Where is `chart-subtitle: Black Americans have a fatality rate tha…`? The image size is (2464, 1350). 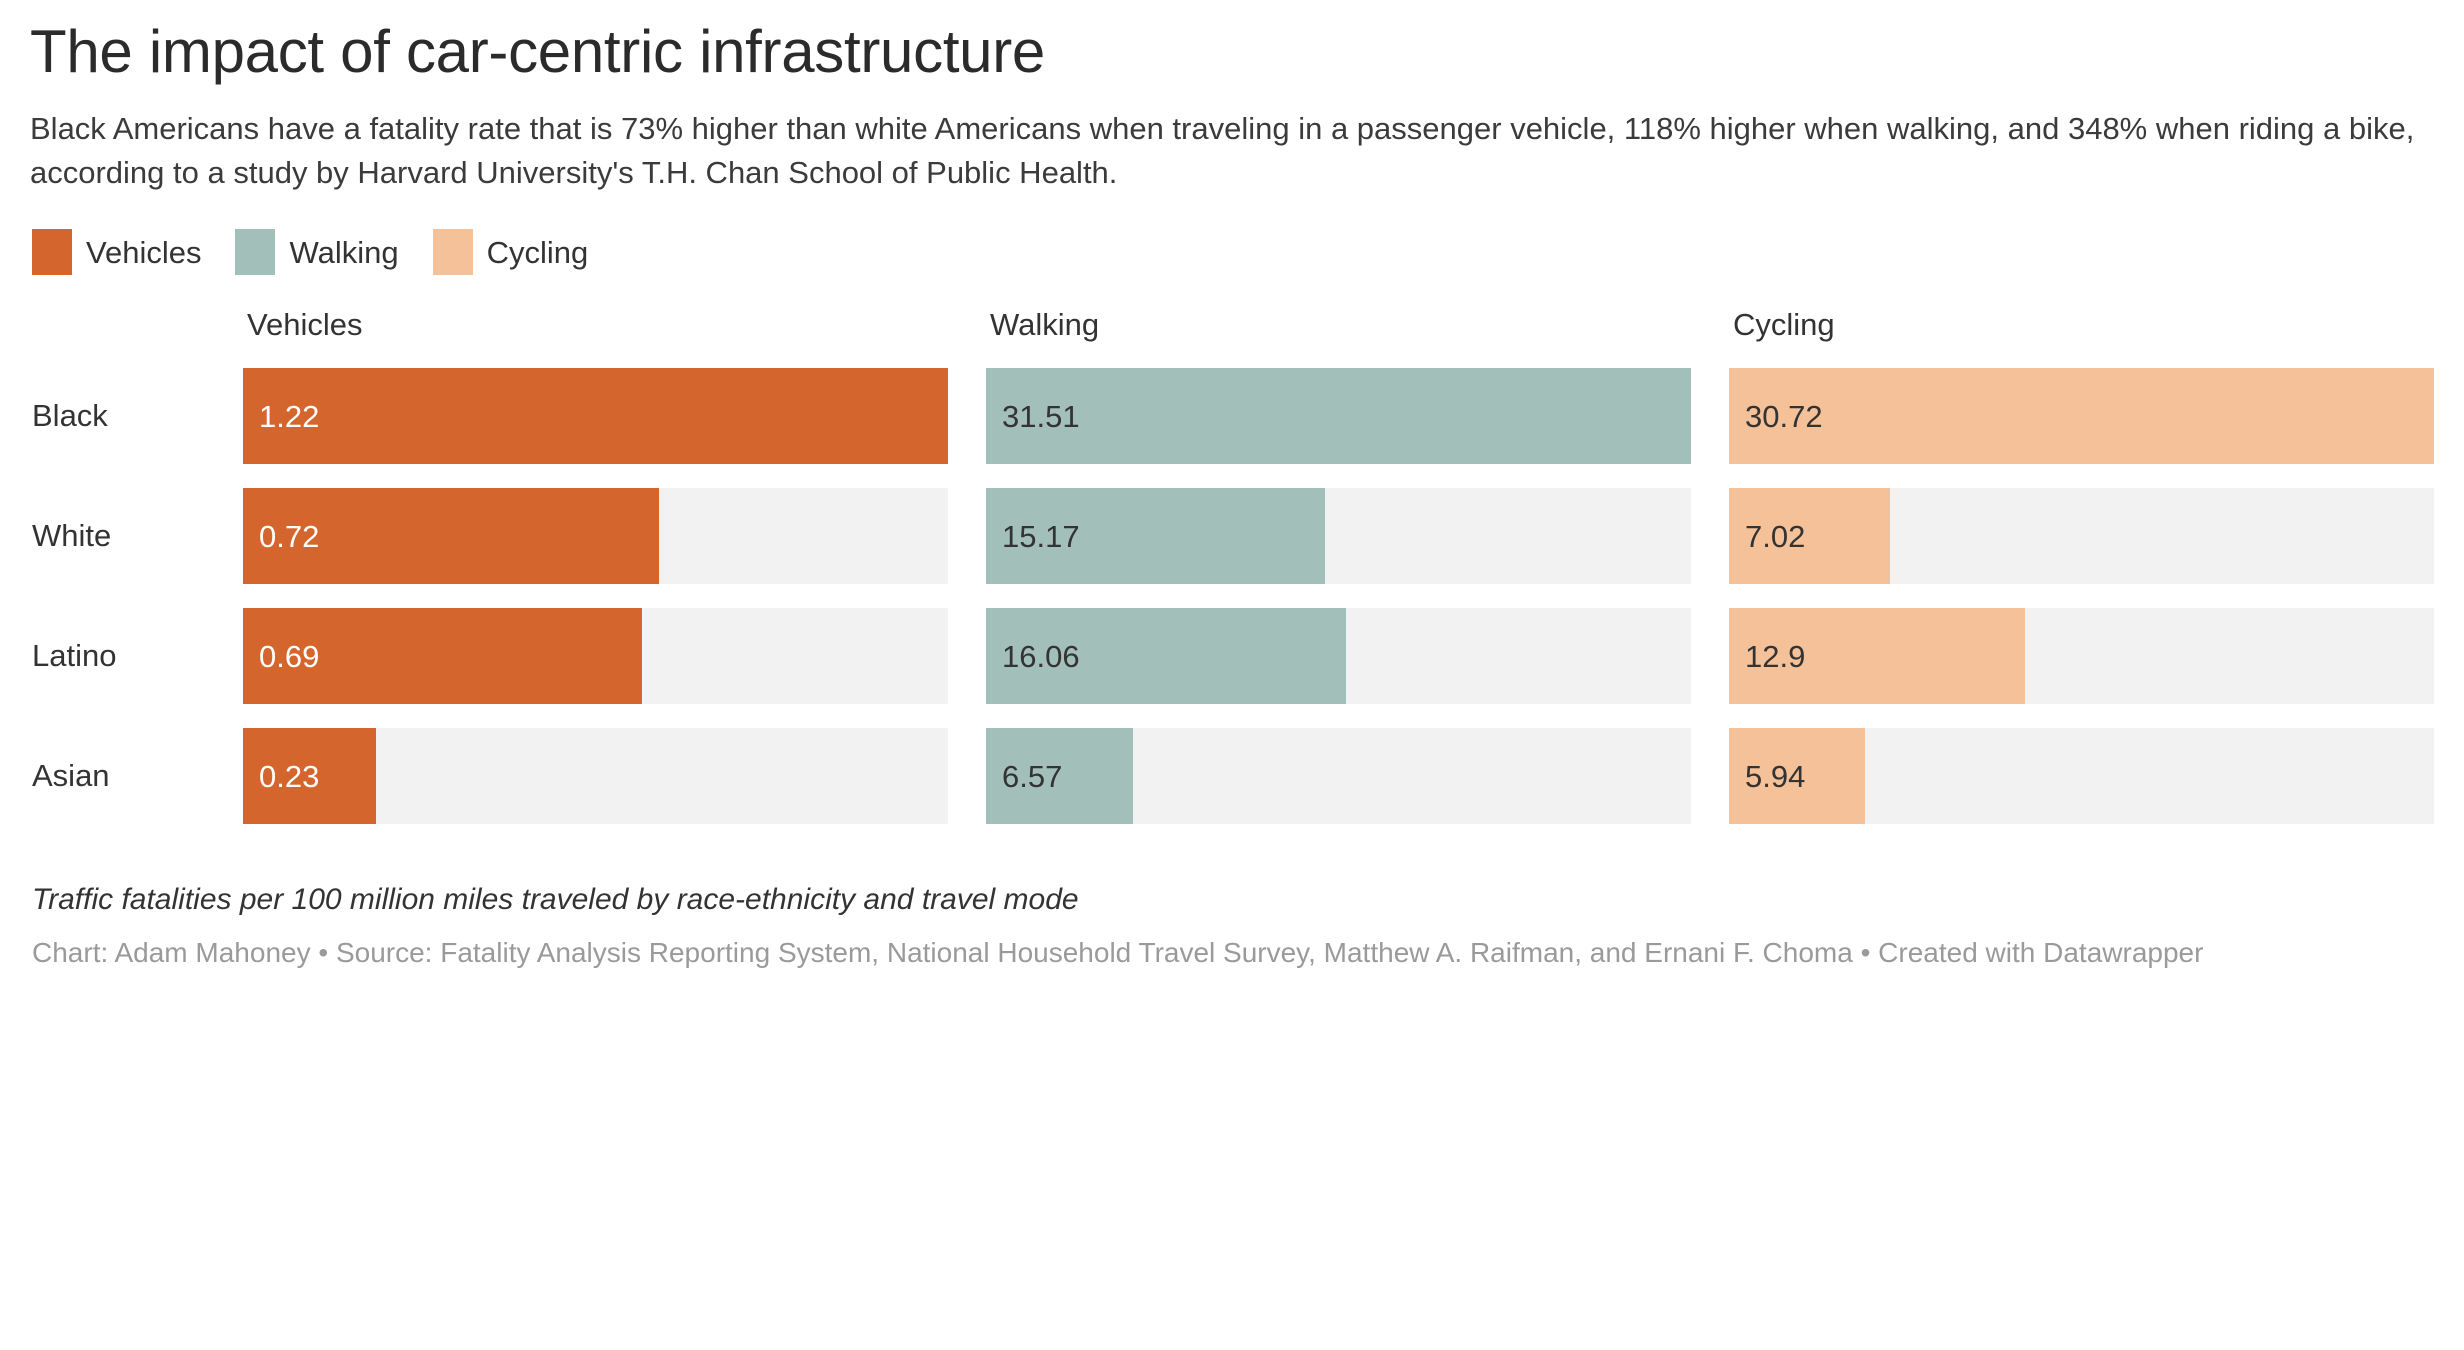 chart-subtitle: Black Americans have a fatality rate tha… is located at coordinates (1222, 151).